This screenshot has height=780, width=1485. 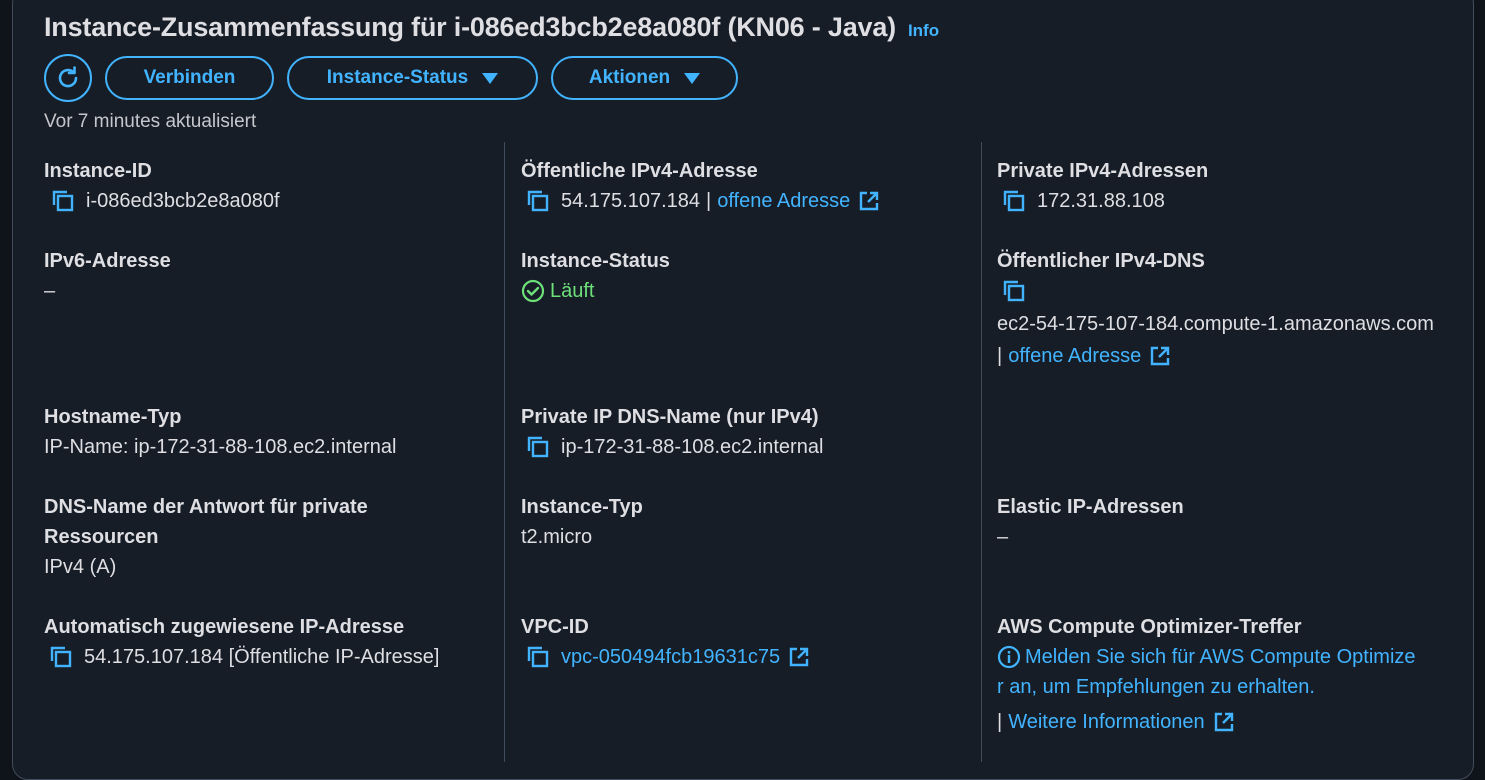 What do you see at coordinates (1090, 507) in the screenshot?
I see `field-label: Elastic IP-Adressen` at bounding box center [1090, 507].